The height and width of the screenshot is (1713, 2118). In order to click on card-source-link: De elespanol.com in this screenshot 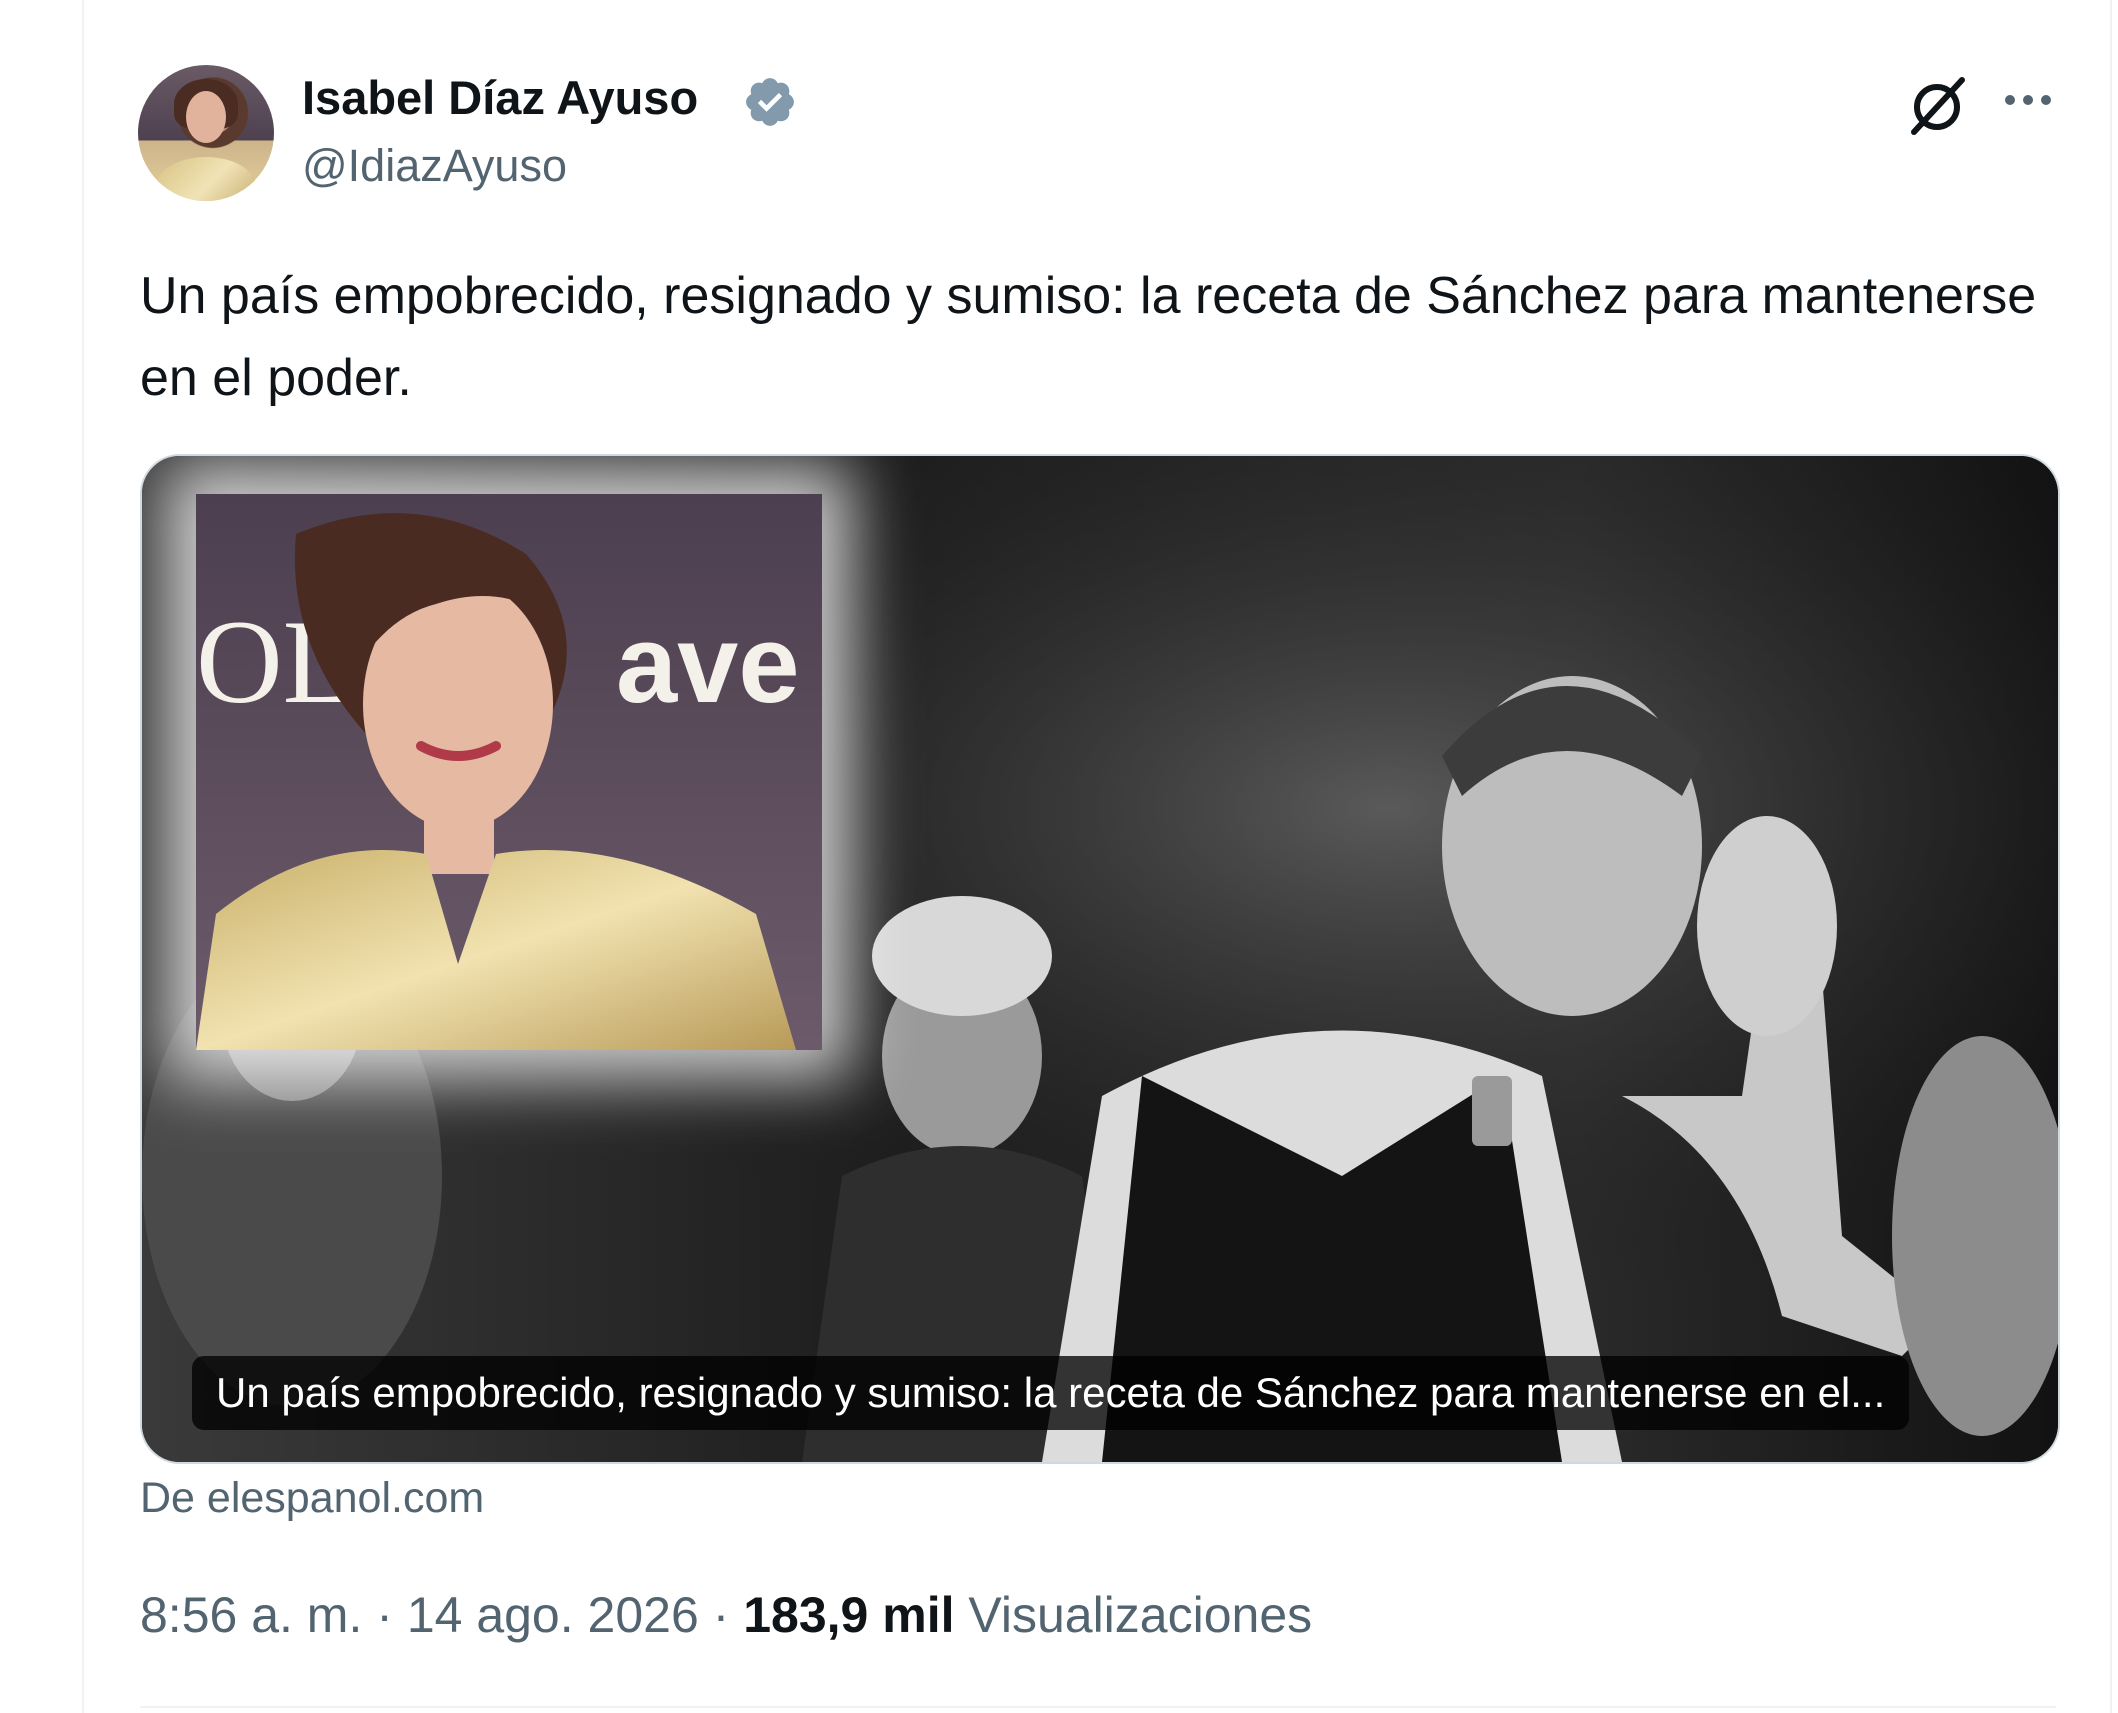, I will do `click(312, 1498)`.